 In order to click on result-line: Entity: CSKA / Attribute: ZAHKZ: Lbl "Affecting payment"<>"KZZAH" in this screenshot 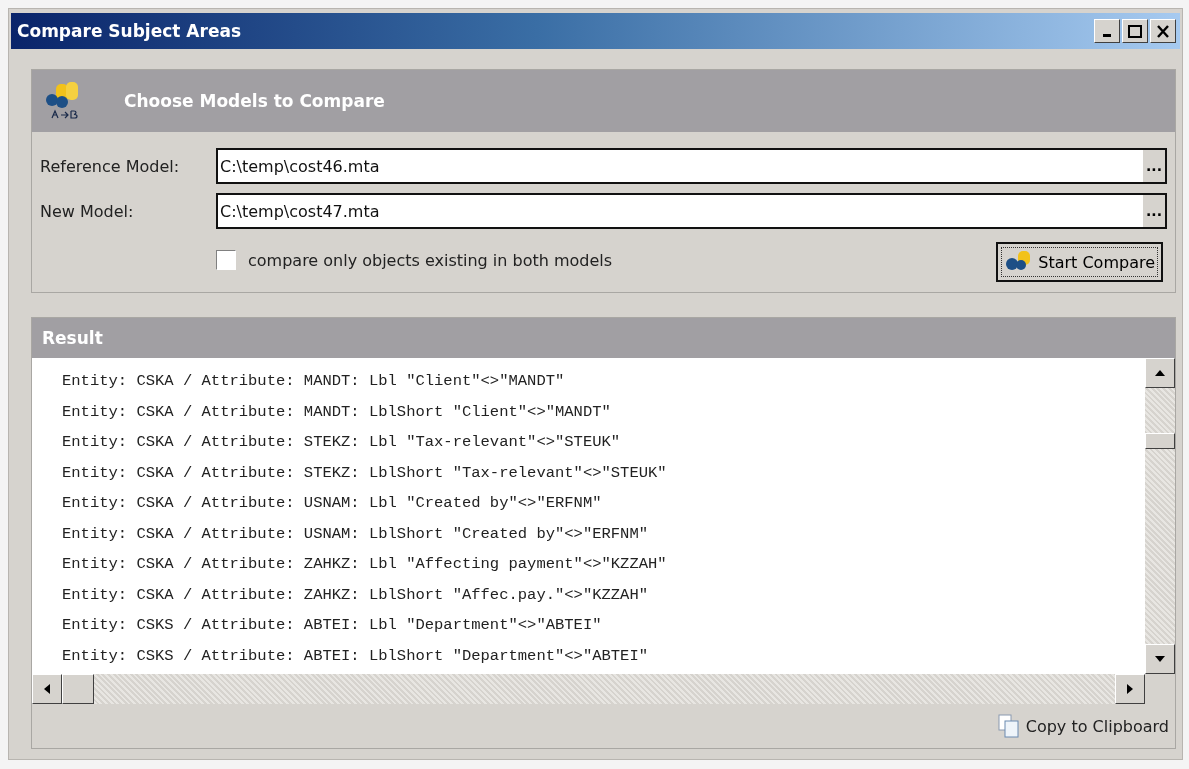, I will do `click(365, 564)`.